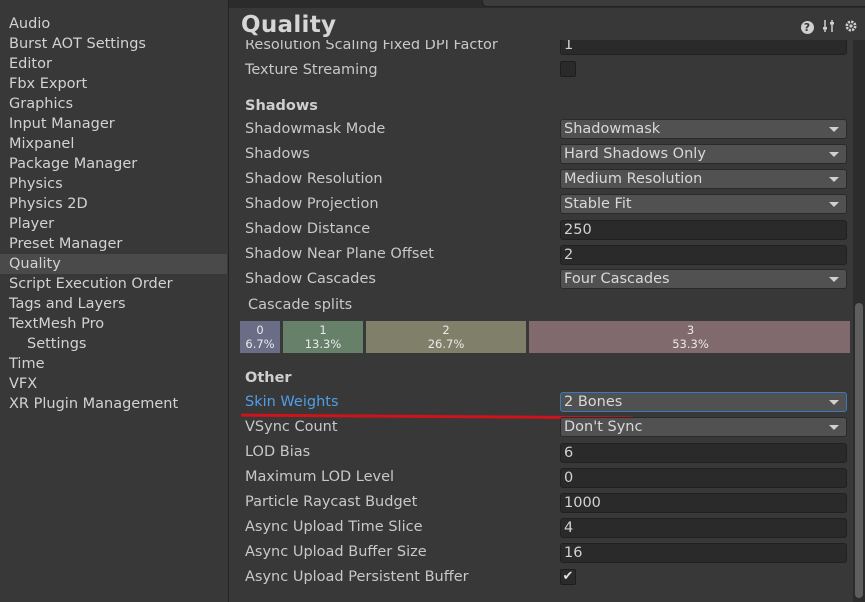 The height and width of the screenshot is (602, 865). Describe the element at coordinates (113, 284) in the screenshot. I see `sidebar-item-script-execution-order: Script Execution Order` at that location.